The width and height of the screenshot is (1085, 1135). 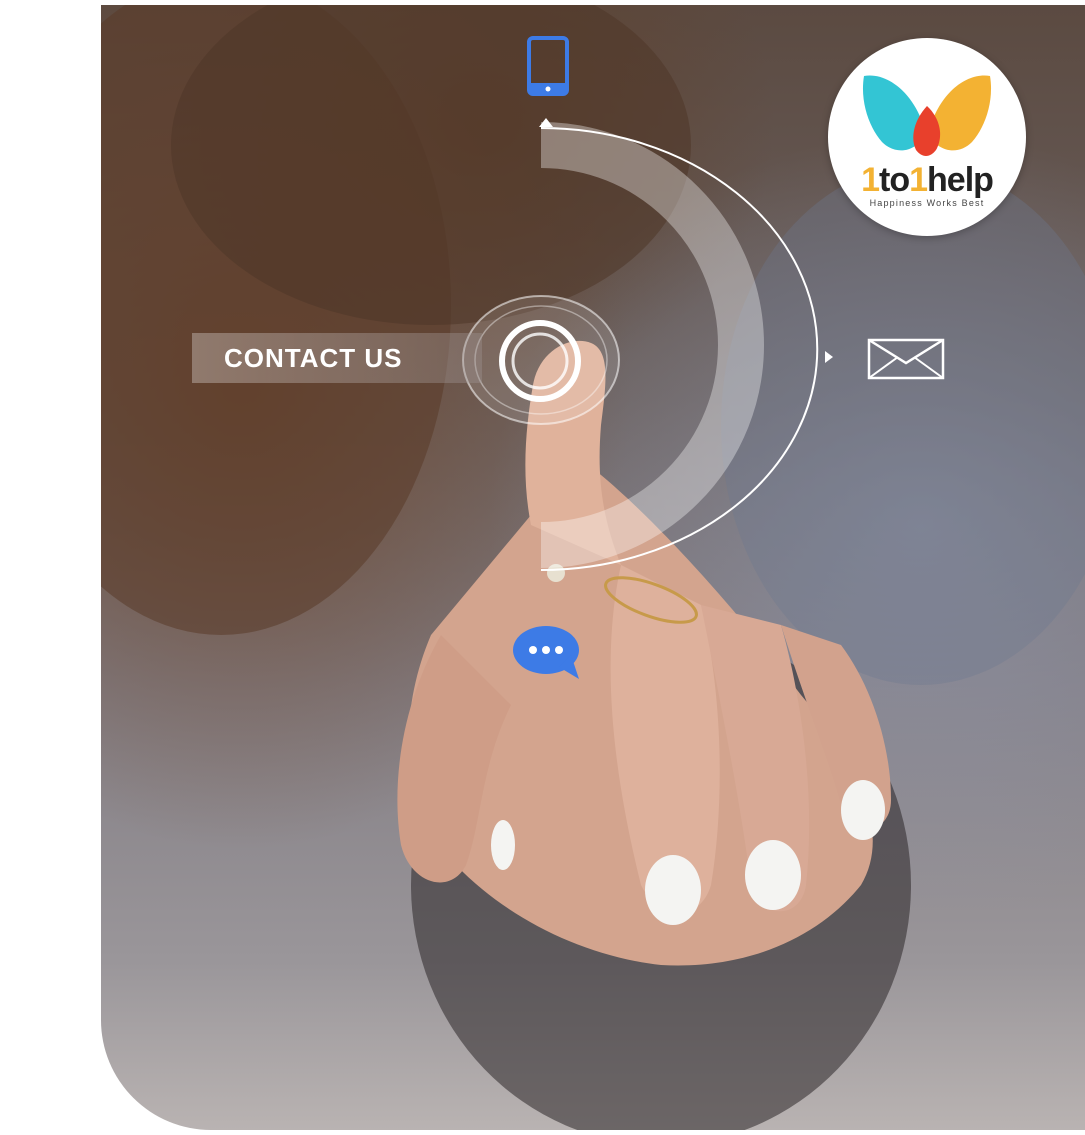 What do you see at coordinates (960, 180) in the screenshot?
I see `brand-part-help: help` at bounding box center [960, 180].